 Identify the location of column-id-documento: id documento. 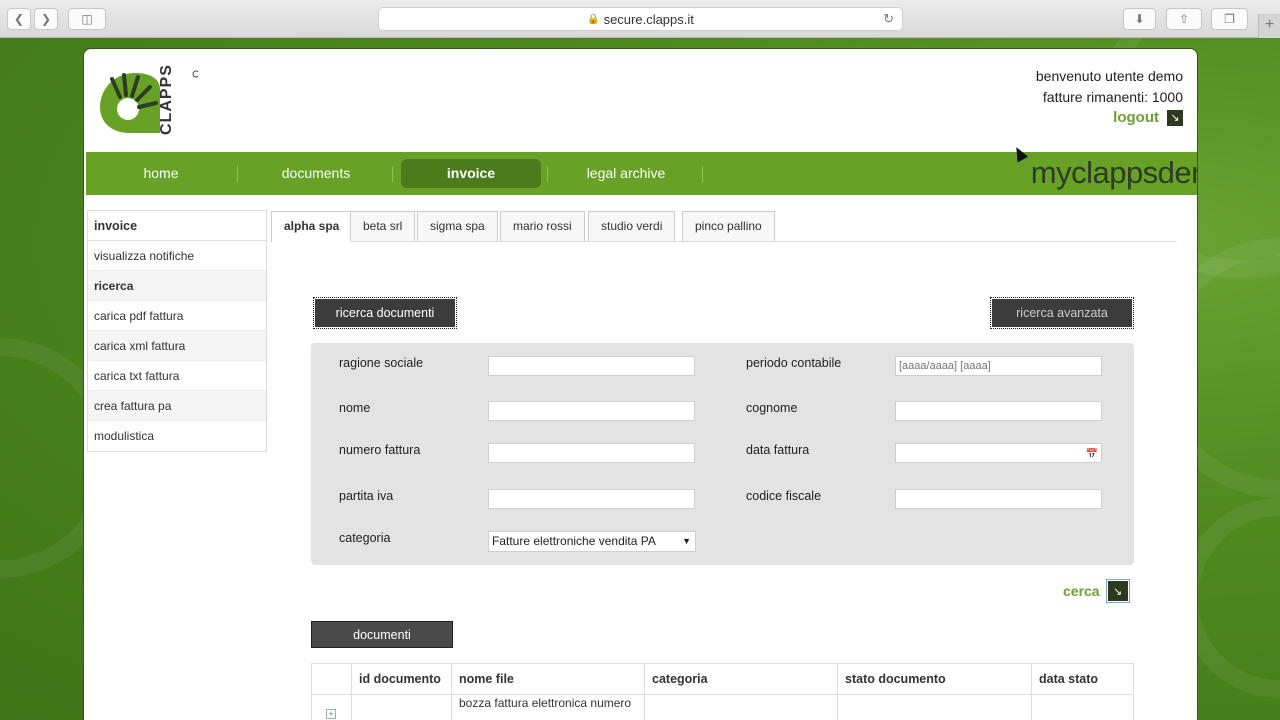
(402, 679).